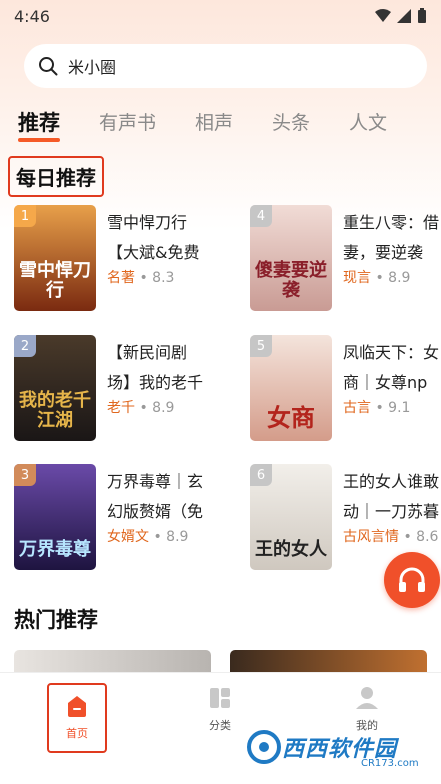 Image resolution: width=441 pixels, height=784 pixels. Describe the element at coordinates (367, 698) in the screenshot. I see `user-icon` at that location.